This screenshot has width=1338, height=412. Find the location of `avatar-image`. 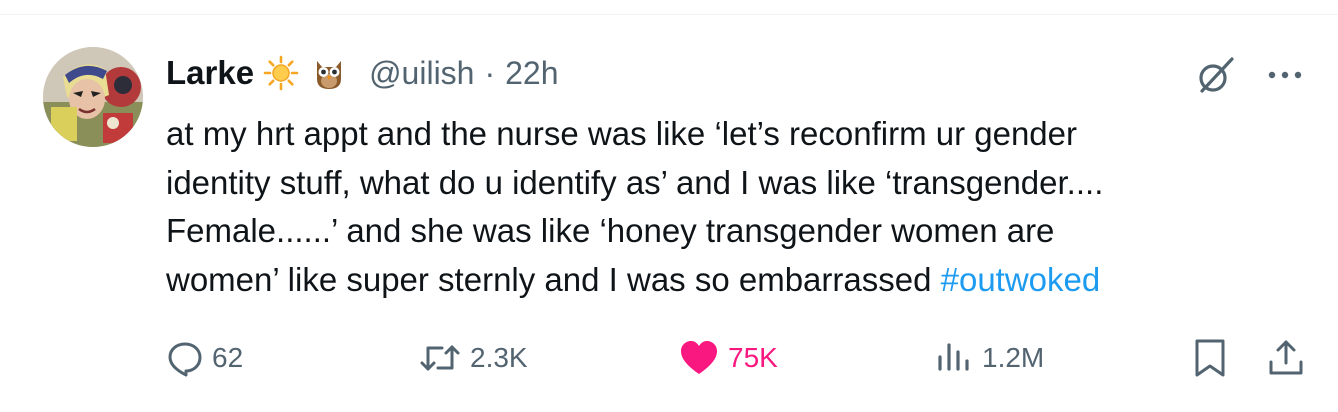

avatar-image is located at coordinates (93, 97).